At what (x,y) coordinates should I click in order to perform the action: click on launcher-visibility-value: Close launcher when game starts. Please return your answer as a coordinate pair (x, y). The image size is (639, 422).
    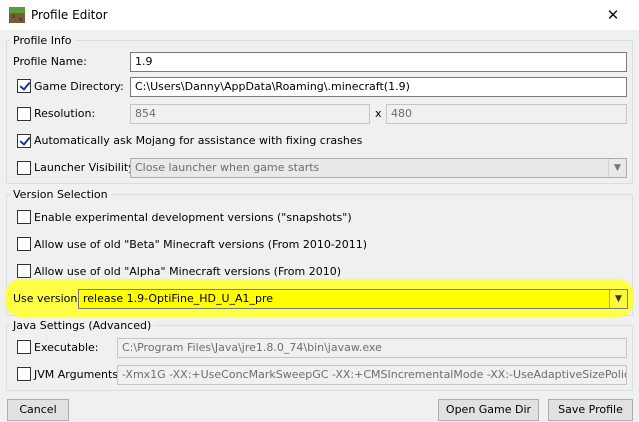
    Looking at the image, I should click on (227, 167).